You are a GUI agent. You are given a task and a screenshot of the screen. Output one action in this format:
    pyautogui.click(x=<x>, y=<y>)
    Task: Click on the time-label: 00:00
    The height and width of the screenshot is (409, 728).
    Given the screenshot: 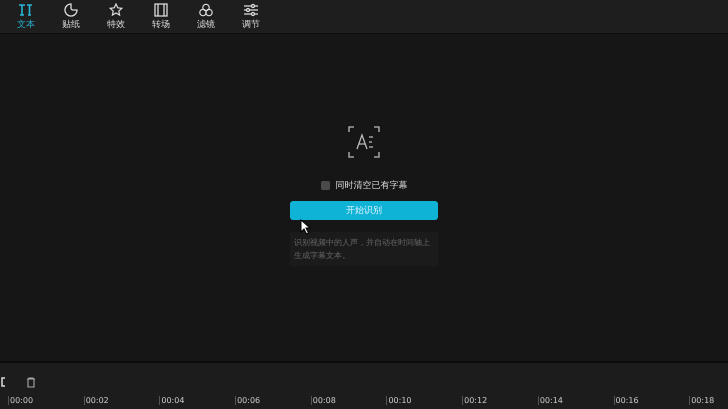 What is the action you would take?
    pyautogui.click(x=22, y=400)
    